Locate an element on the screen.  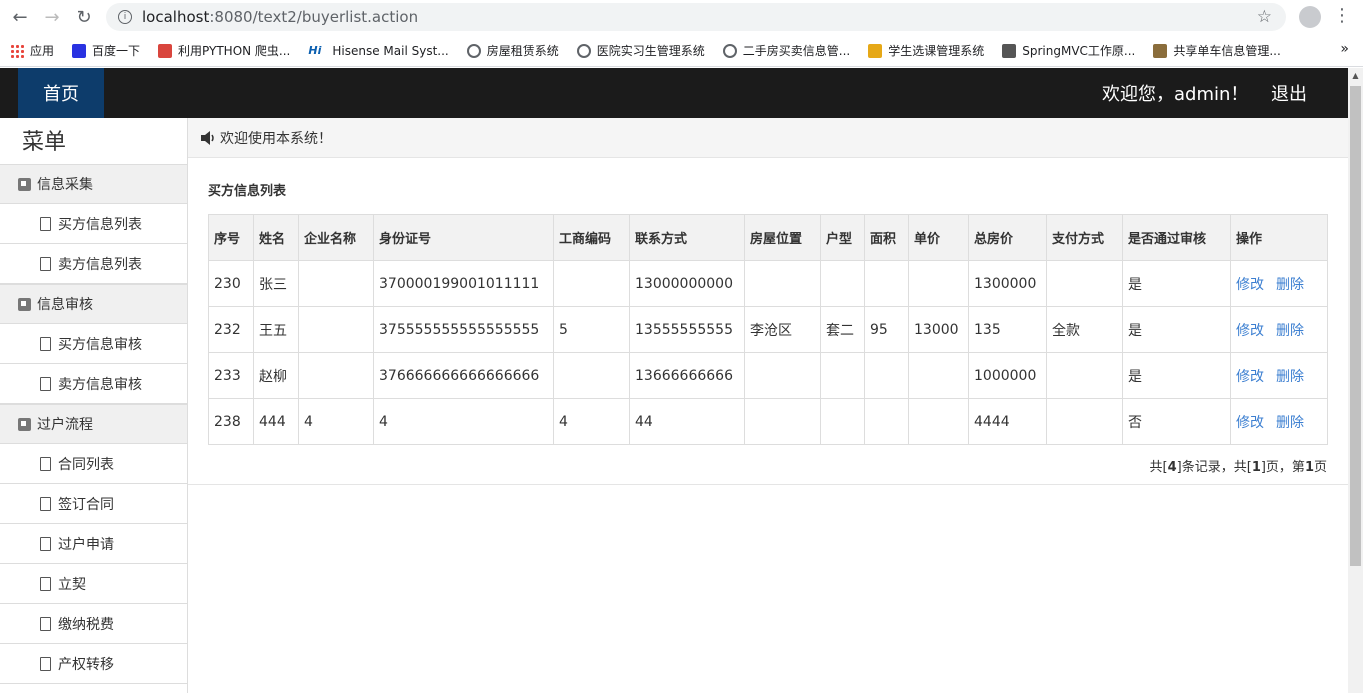
bookmark-item: 应用 is located at coordinates (32, 50).